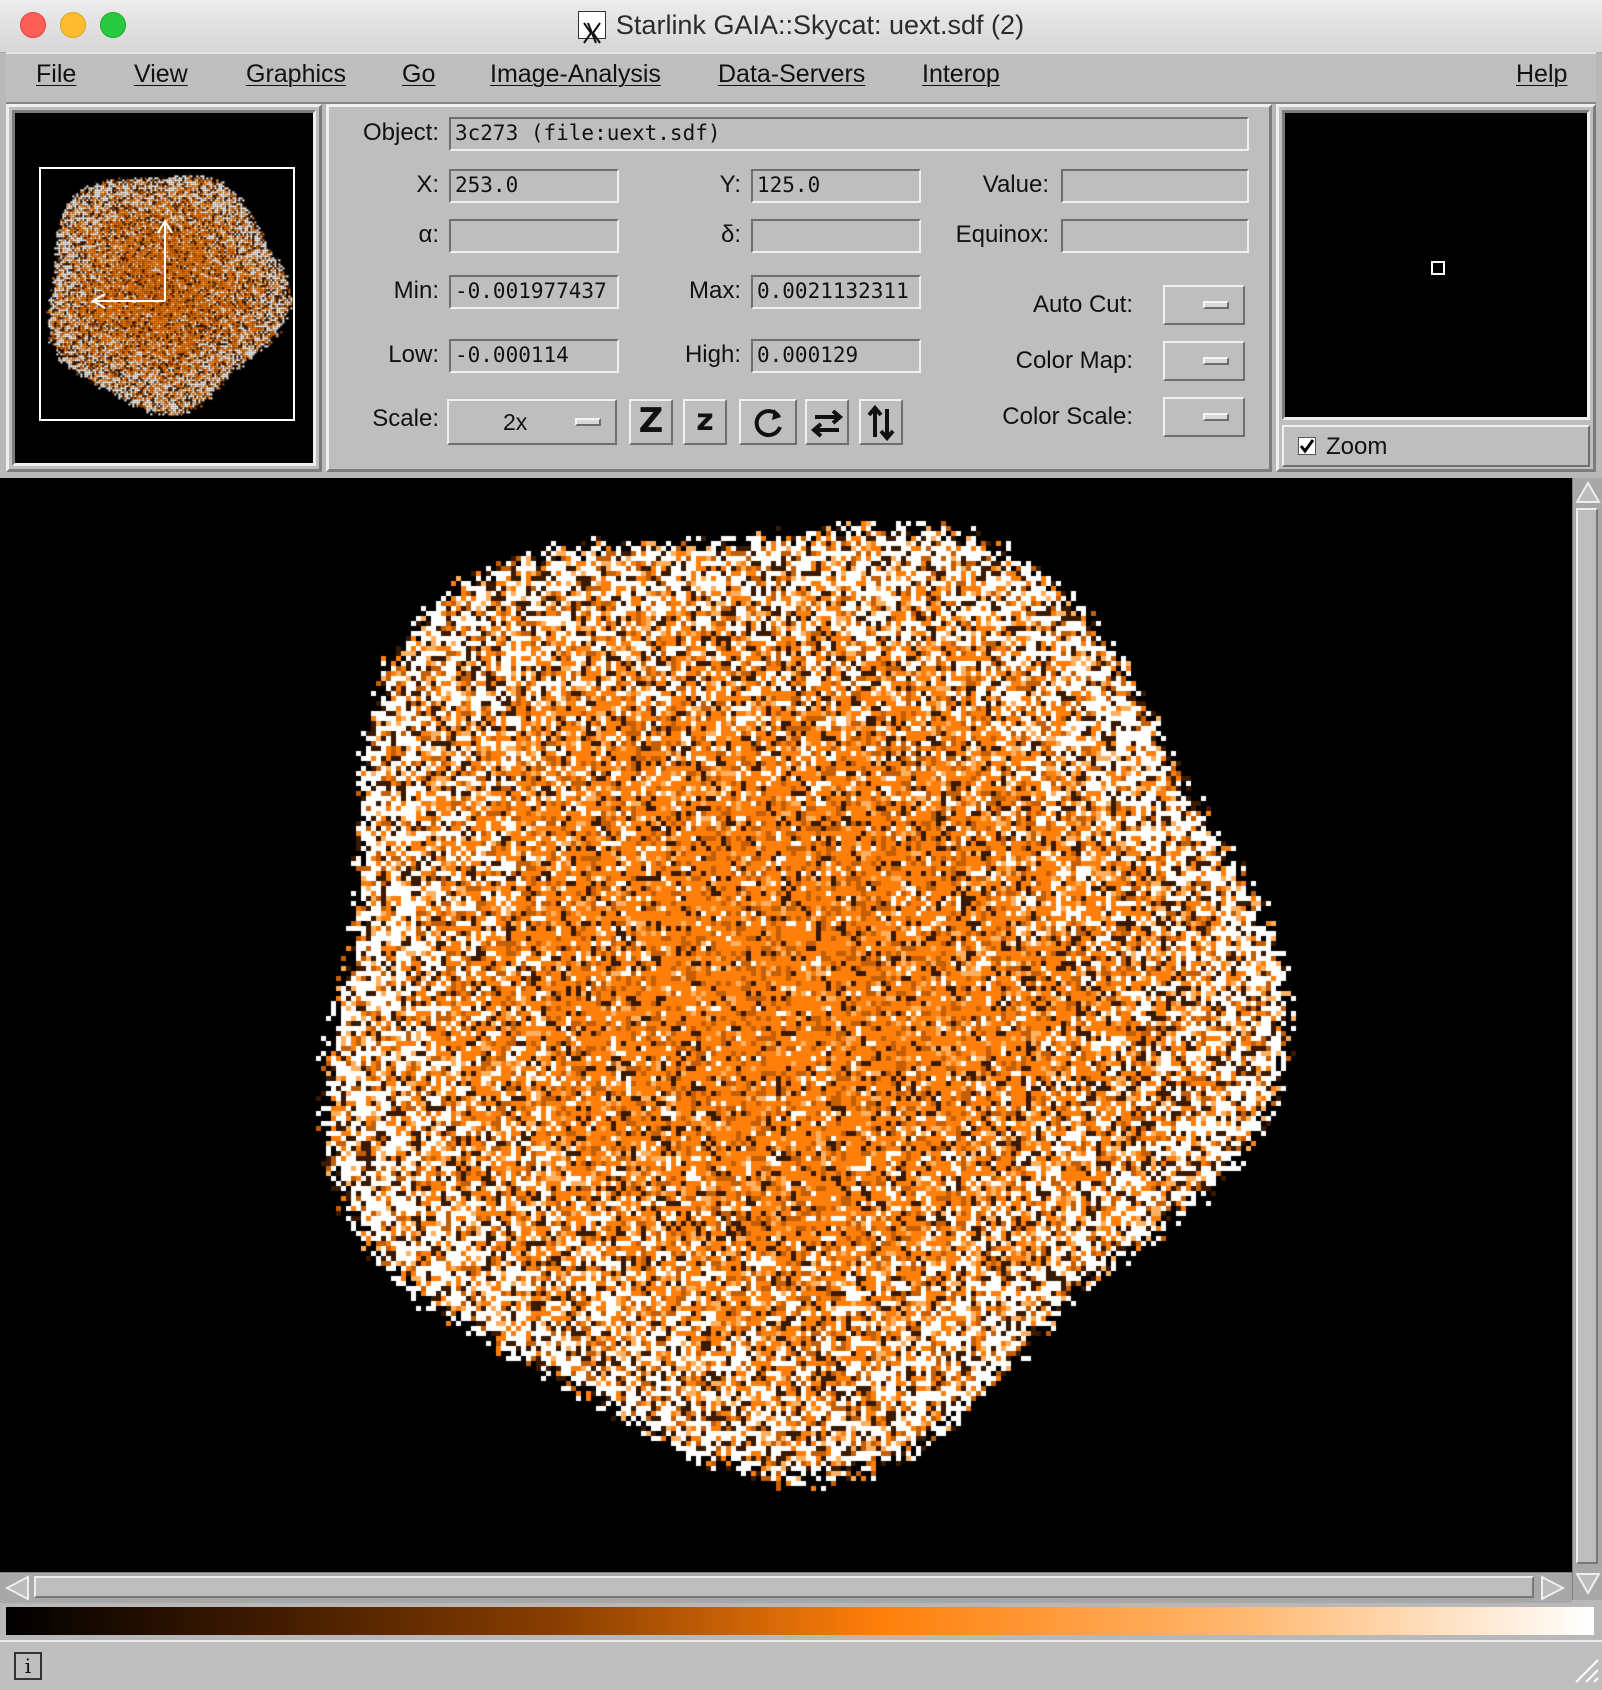 The height and width of the screenshot is (1690, 1602). I want to click on min-label: Min:, so click(416, 290).